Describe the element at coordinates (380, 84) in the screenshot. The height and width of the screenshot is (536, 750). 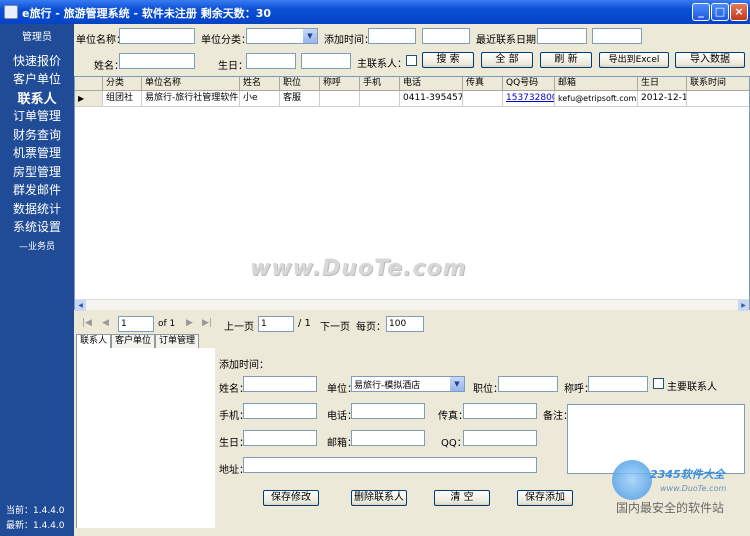
I see `column-header: 手机` at that location.